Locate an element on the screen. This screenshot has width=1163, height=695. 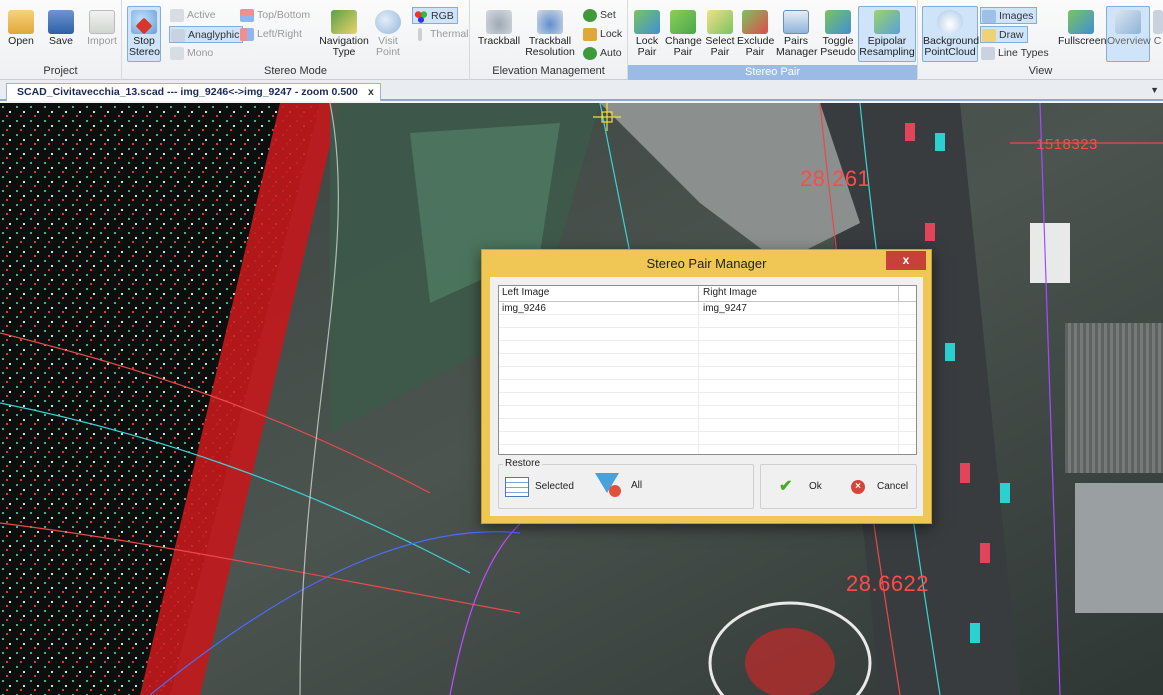
cancel-button: × Cancel is located at coordinates (878, 487).